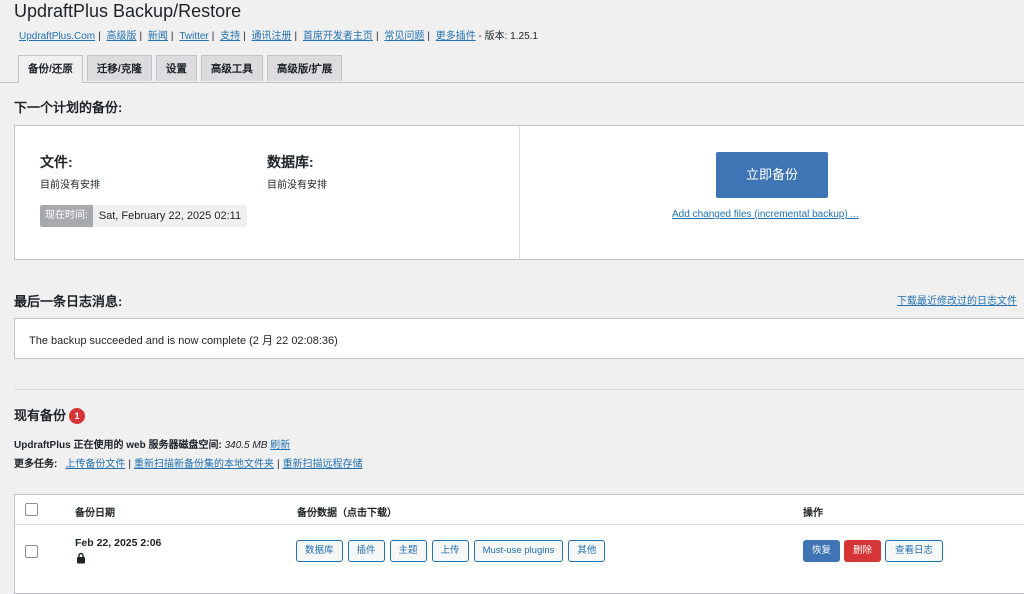 The image size is (1024, 594). What do you see at coordinates (68, 301) in the screenshot?
I see `last-log-heading: 最后一条日志消息:` at bounding box center [68, 301].